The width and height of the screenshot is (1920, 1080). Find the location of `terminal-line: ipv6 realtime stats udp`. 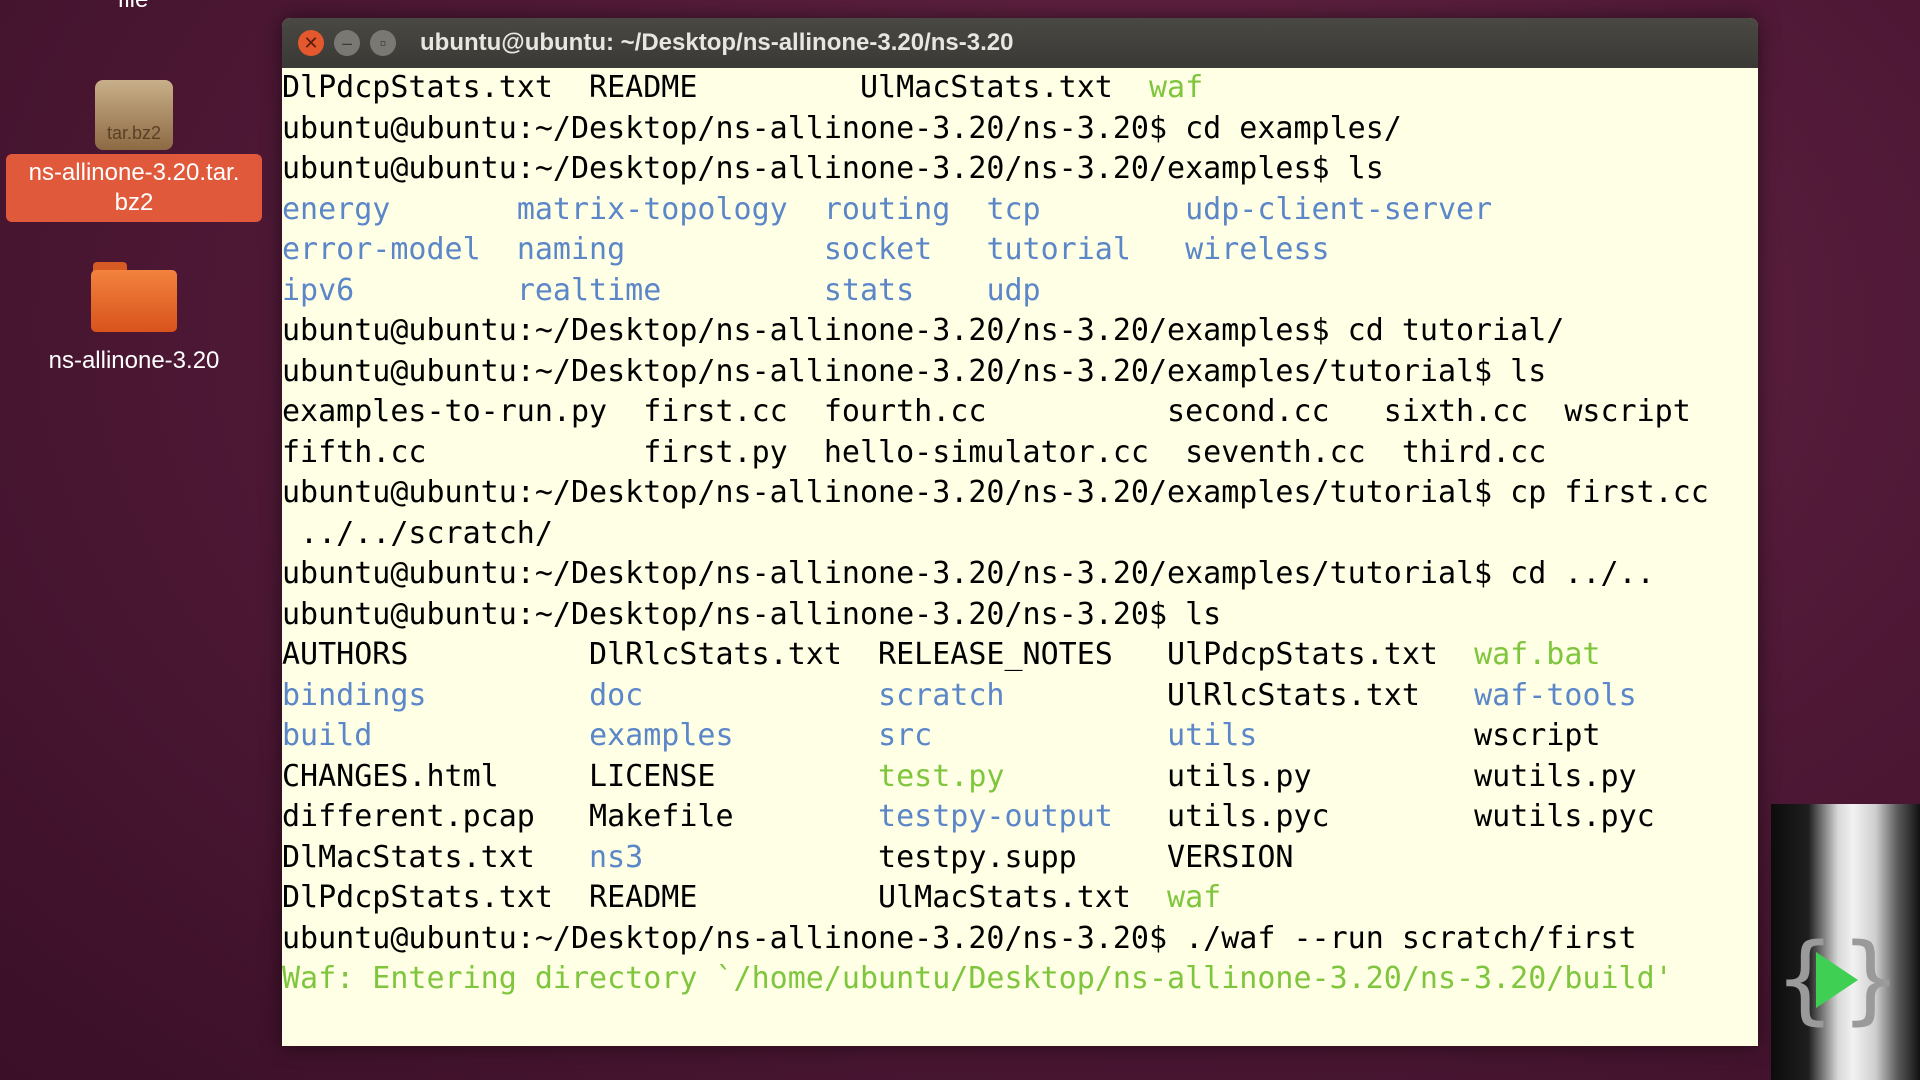

terminal-line: ipv6 realtime stats udp is located at coordinates (1020, 291).